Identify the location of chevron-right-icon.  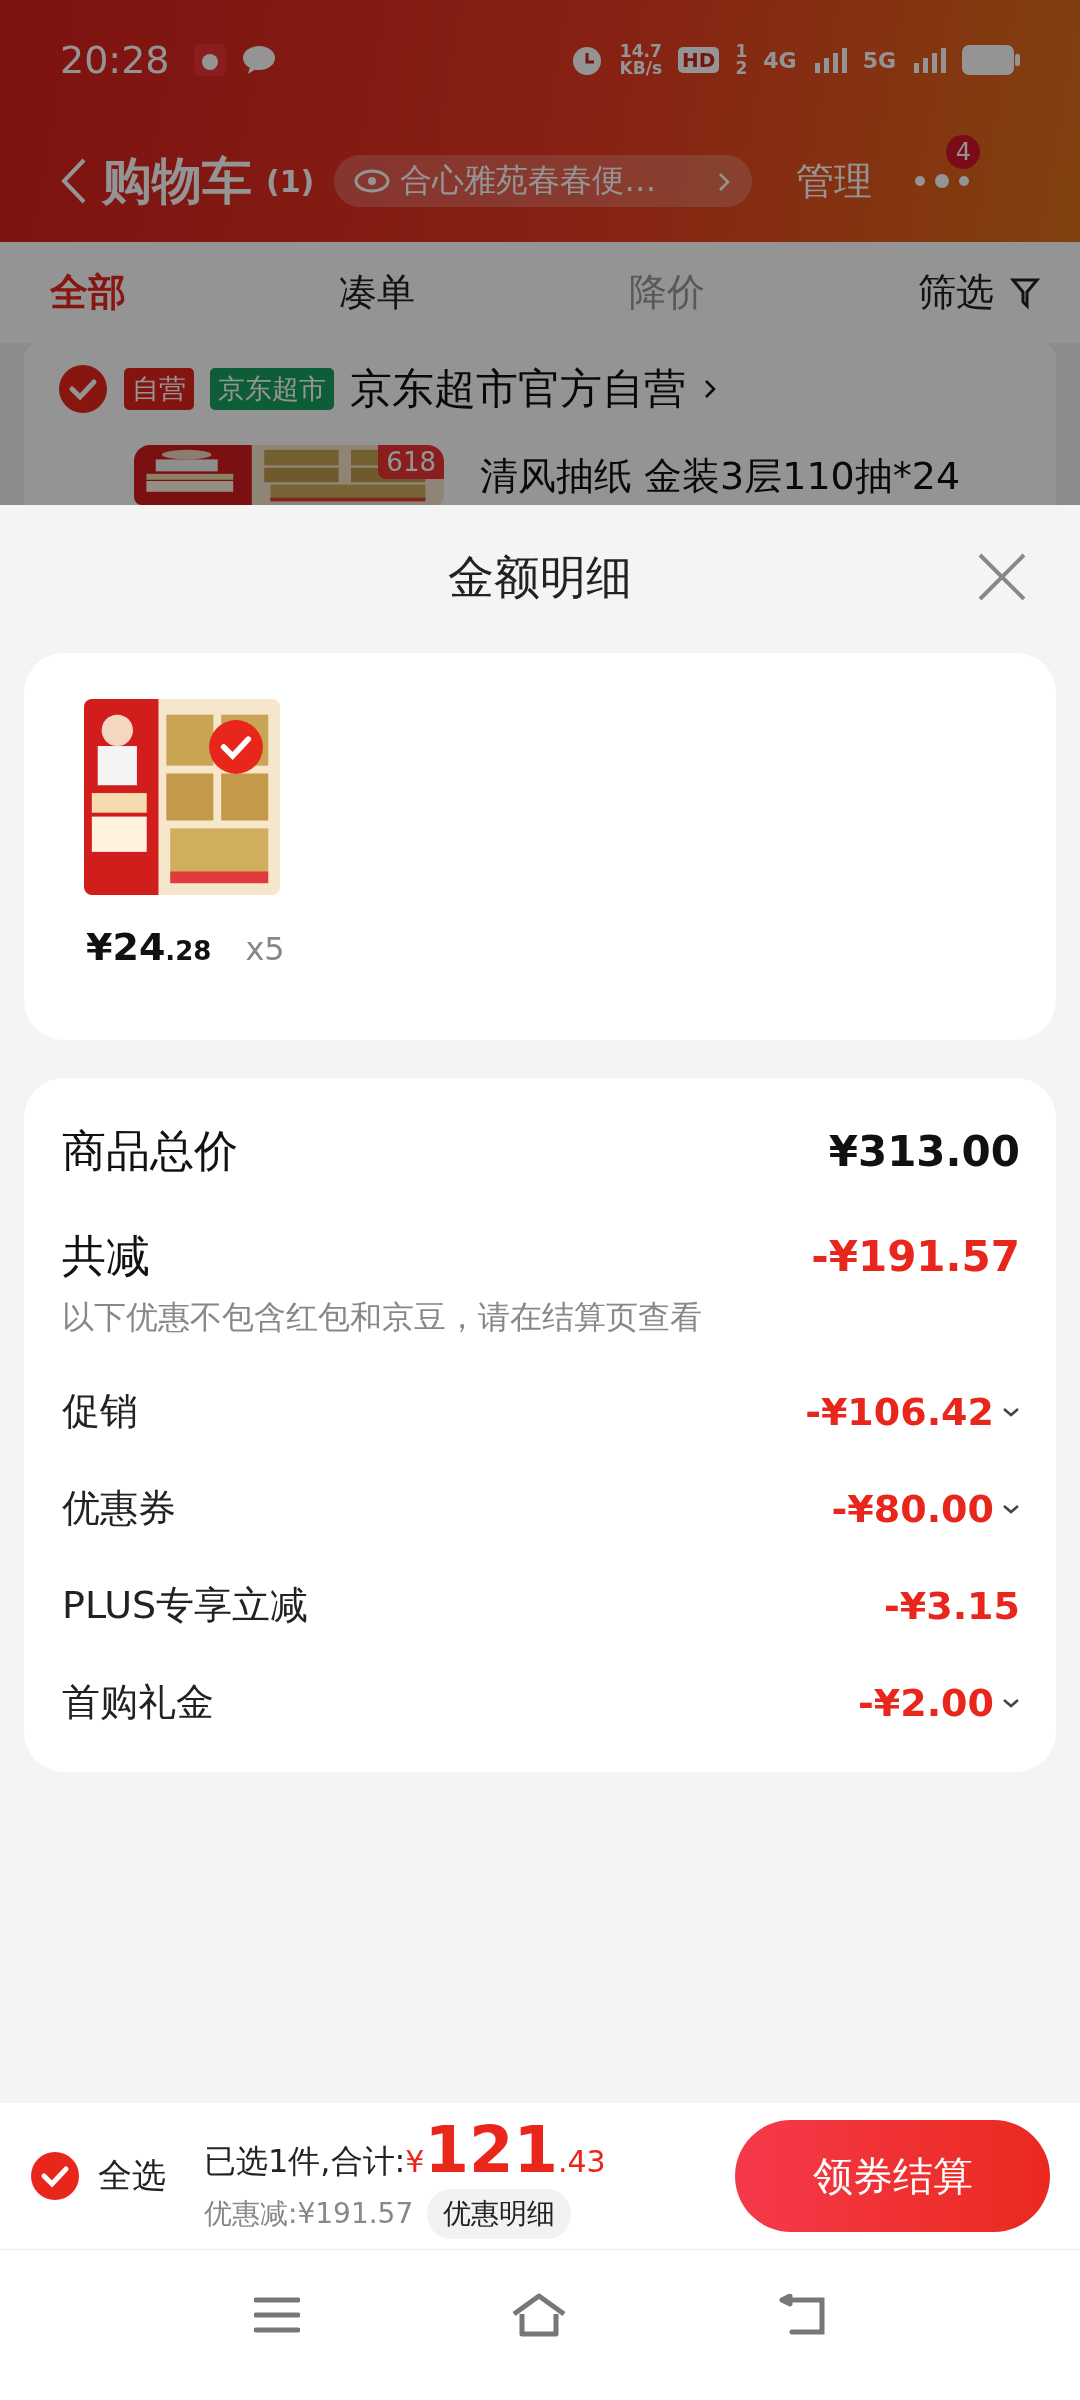
(710, 389).